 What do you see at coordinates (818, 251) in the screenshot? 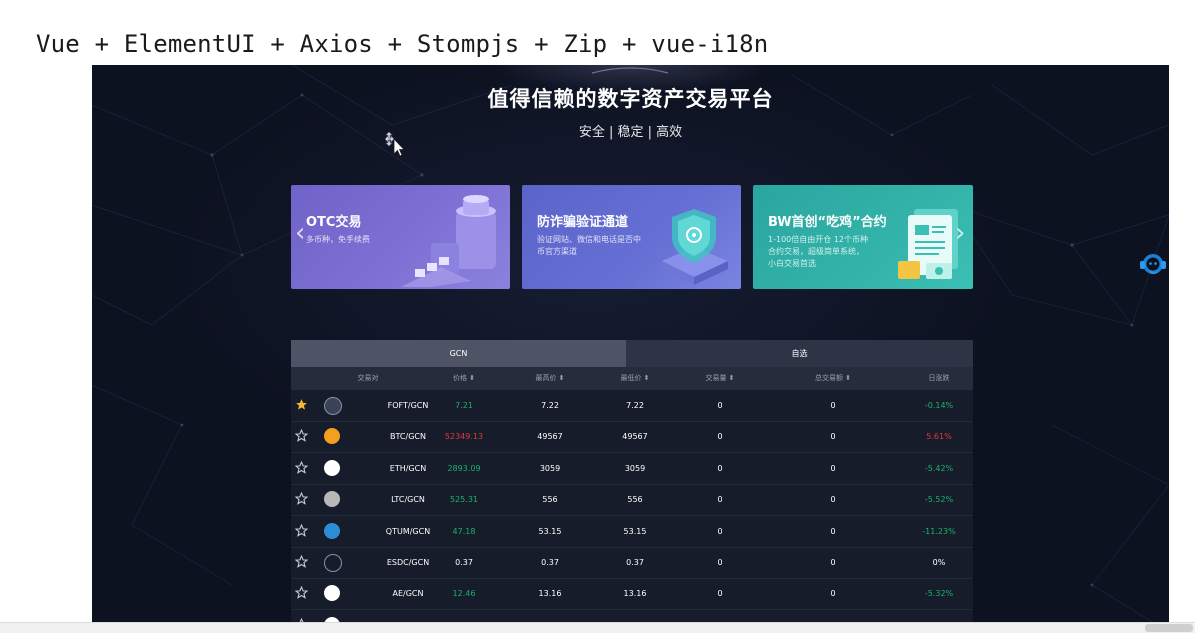
I see `banner-contract-desc: 1-100倍自由开仓 12个币种合约交易，超级简单系统，小白交易首选` at bounding box center [818, 251].